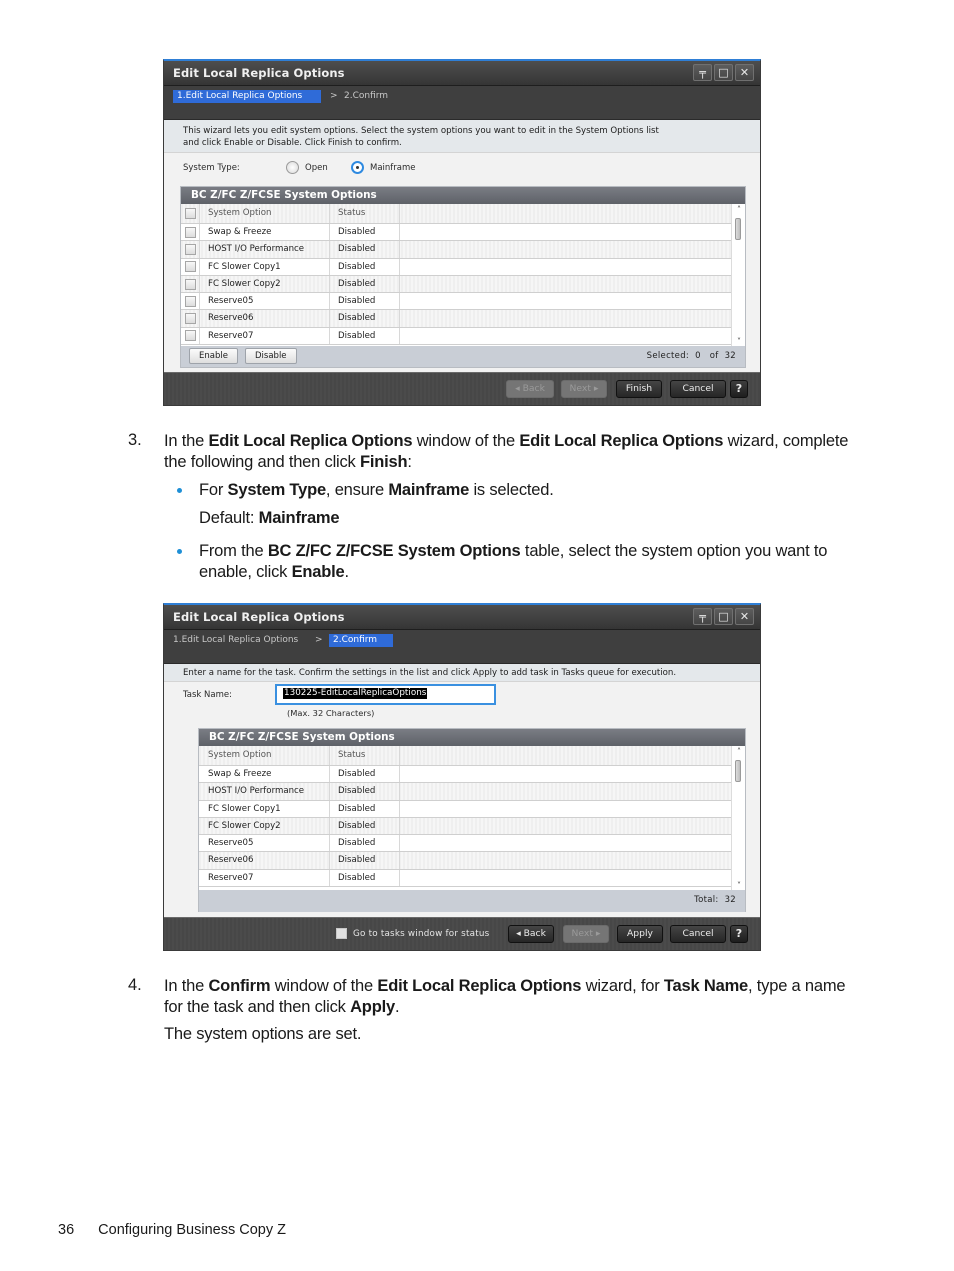 This screenshot has width=954, height=1271. What do you see at coordinates (596, 388) in the screenshot?
I see `chevron-right-icon: ▸` at bounding box center [596, 388].